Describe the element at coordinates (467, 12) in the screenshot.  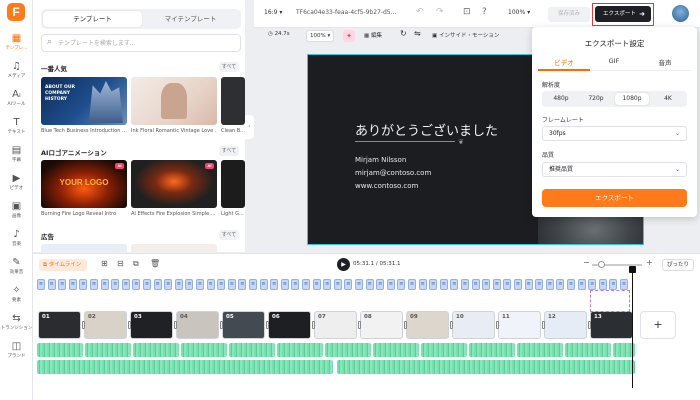
I see `screenshot-icon: ⊡` at that location.